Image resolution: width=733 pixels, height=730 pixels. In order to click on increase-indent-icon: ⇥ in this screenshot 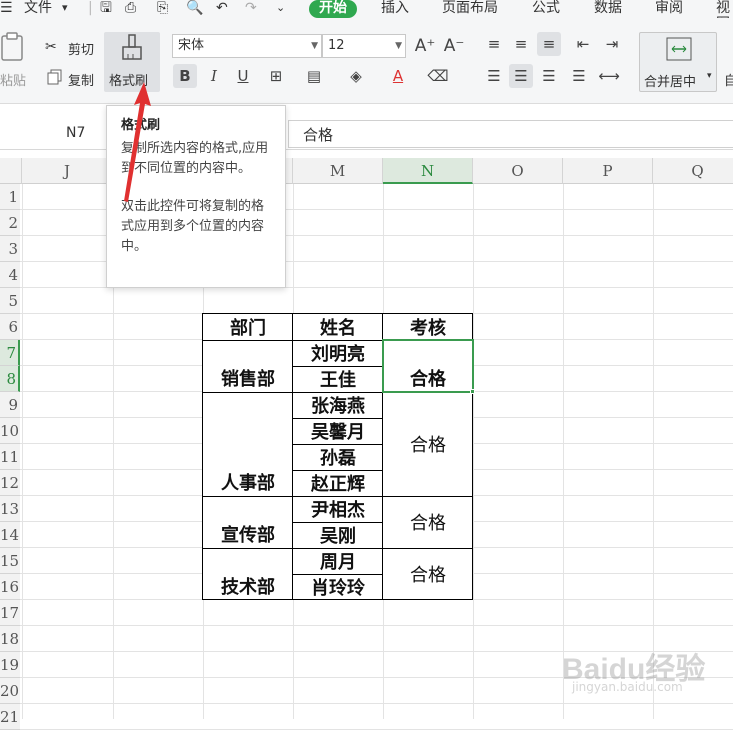, I will do `click(612, 44)`.